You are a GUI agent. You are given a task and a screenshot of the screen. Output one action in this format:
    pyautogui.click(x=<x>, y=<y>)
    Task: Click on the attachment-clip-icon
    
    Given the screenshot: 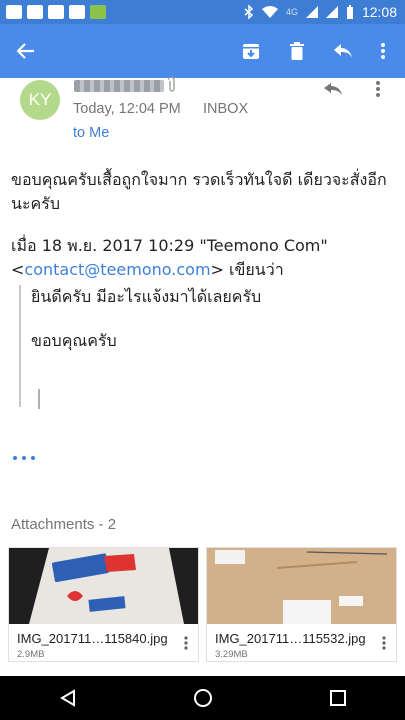 What is the action you would take?
    pyautogui.click(x=171, y=87)
    